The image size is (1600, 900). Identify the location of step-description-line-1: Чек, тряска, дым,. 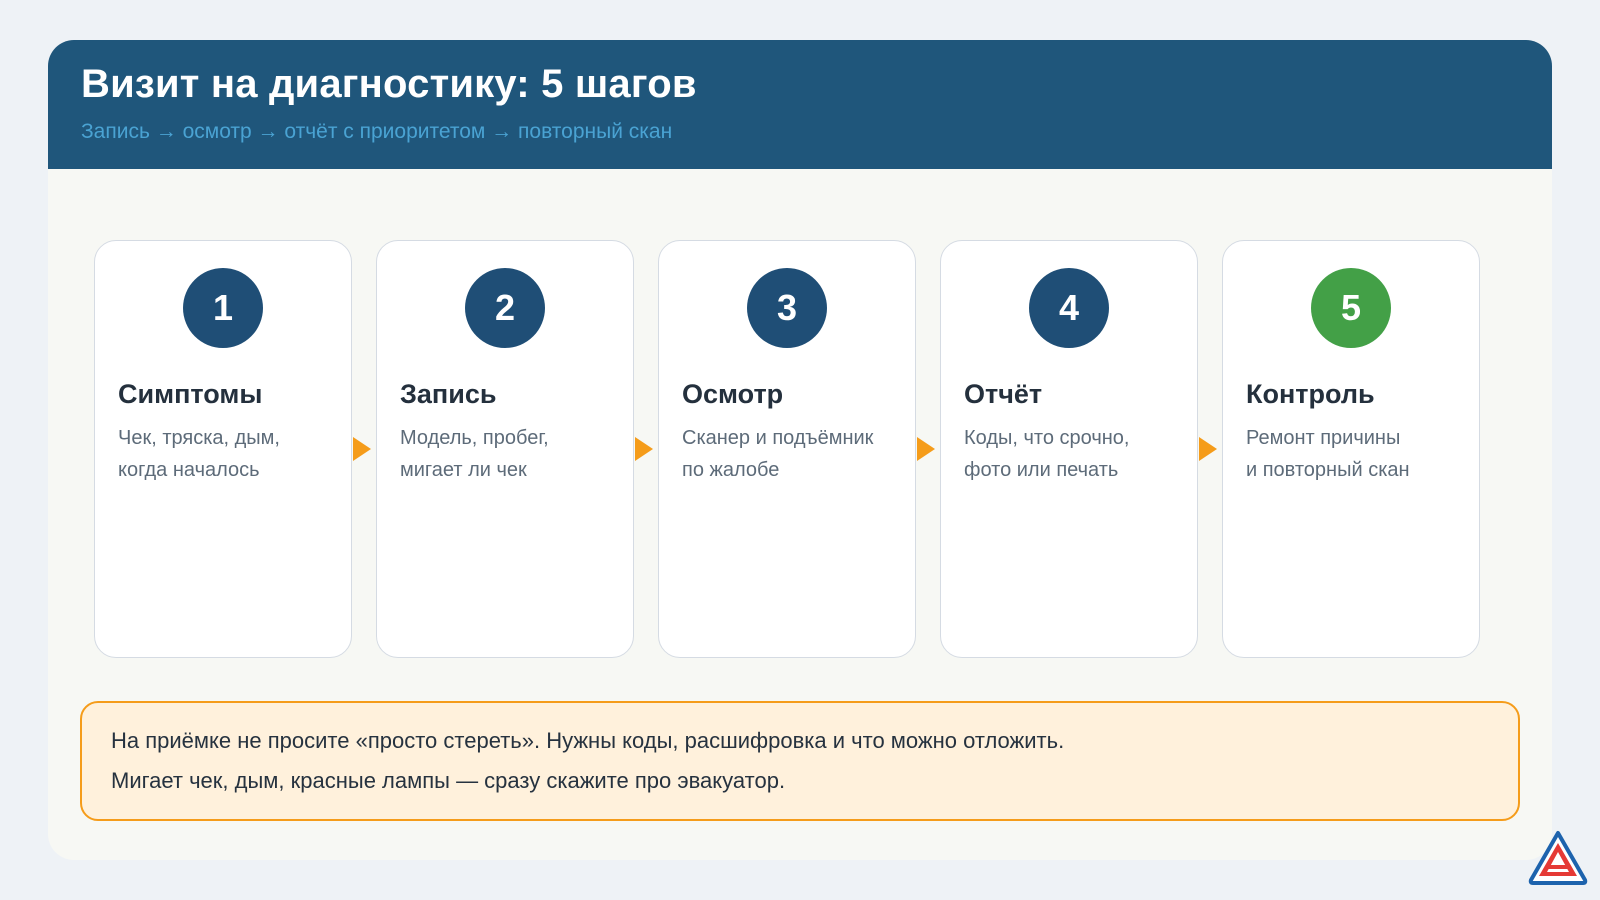
(199, 438).